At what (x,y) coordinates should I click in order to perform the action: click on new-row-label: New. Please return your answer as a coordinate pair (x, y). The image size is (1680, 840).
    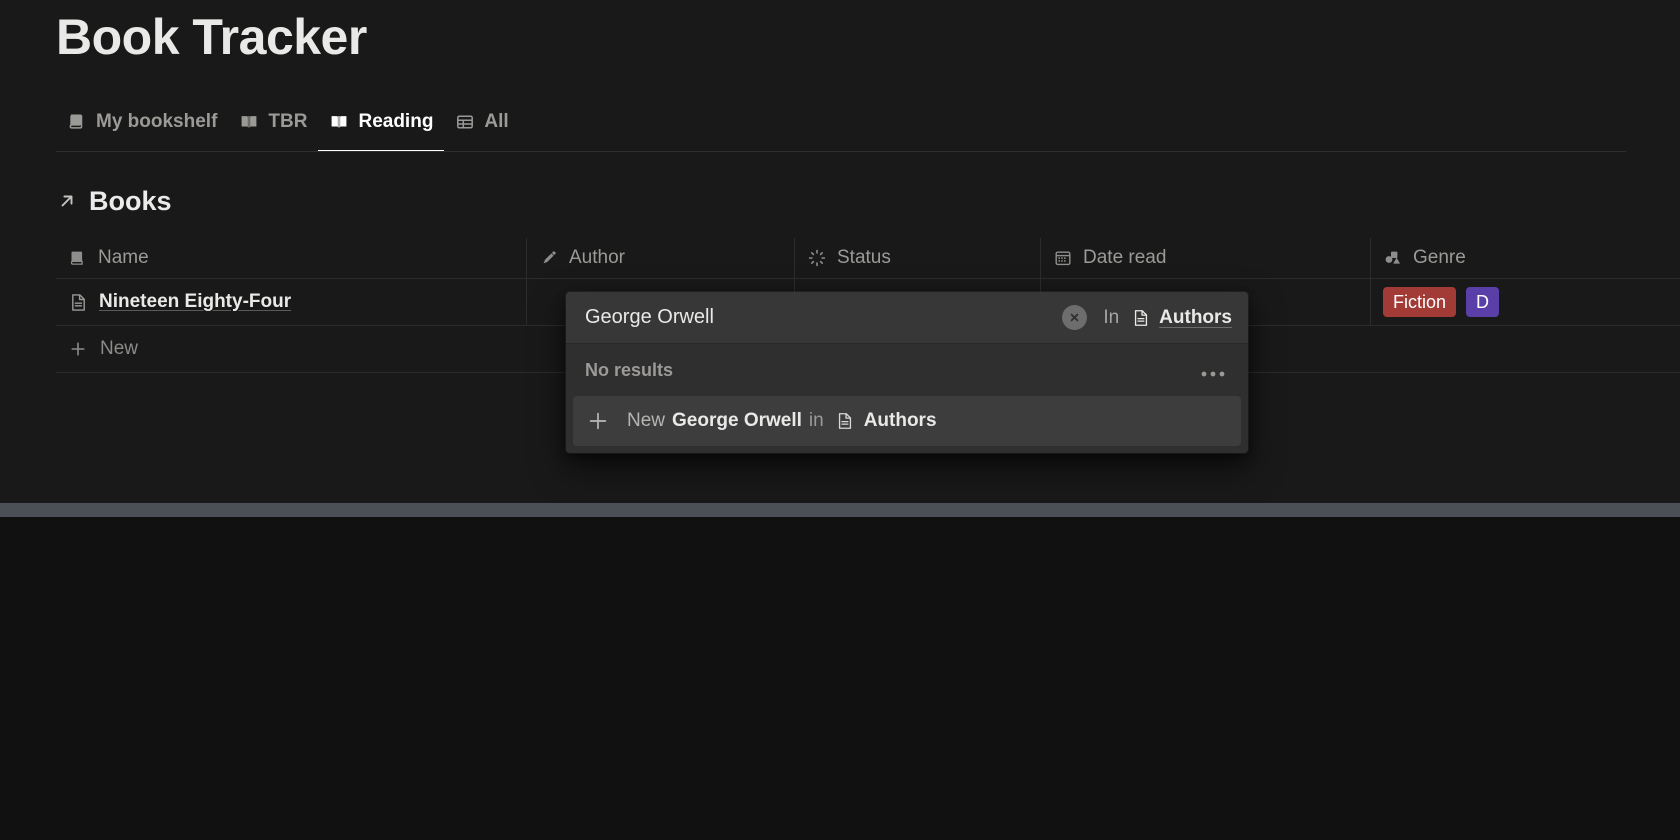
    Looking at the image, I should click on (119, 348).